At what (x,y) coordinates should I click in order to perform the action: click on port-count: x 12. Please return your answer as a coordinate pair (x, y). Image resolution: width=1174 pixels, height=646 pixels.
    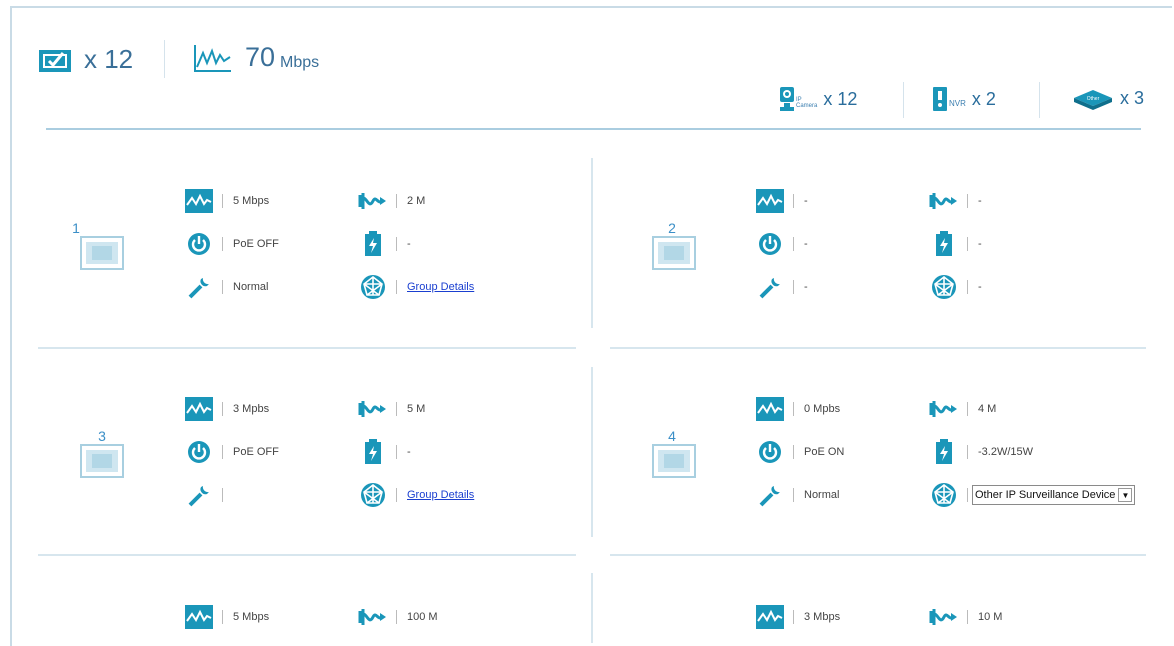
    Looking at the image, I should click on (109, 59).